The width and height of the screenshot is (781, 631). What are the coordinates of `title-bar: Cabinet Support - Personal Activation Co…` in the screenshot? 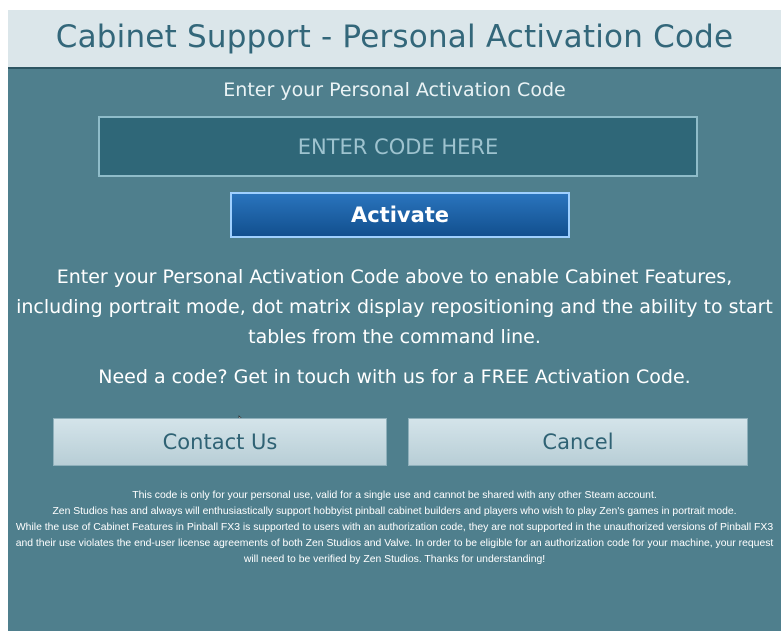 It's located at (394, 38).